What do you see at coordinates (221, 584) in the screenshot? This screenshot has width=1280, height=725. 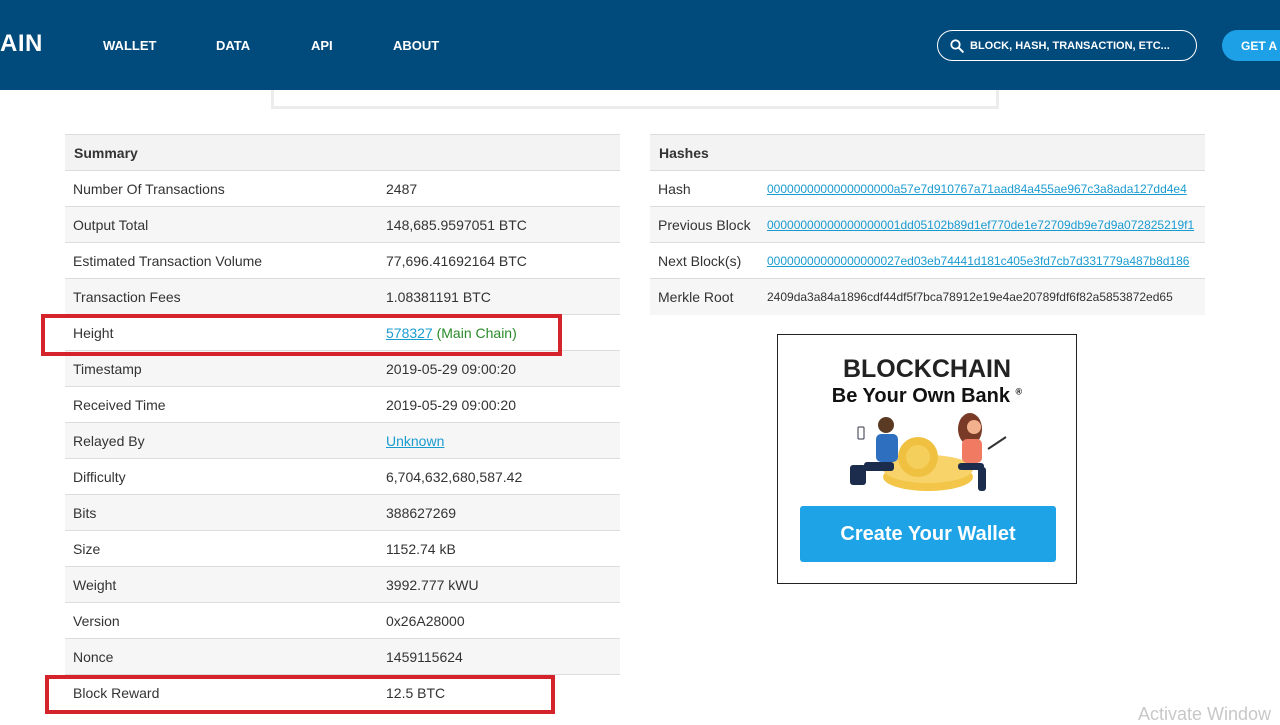 I see `row-label: Weight` at bounding box center [221, 584].